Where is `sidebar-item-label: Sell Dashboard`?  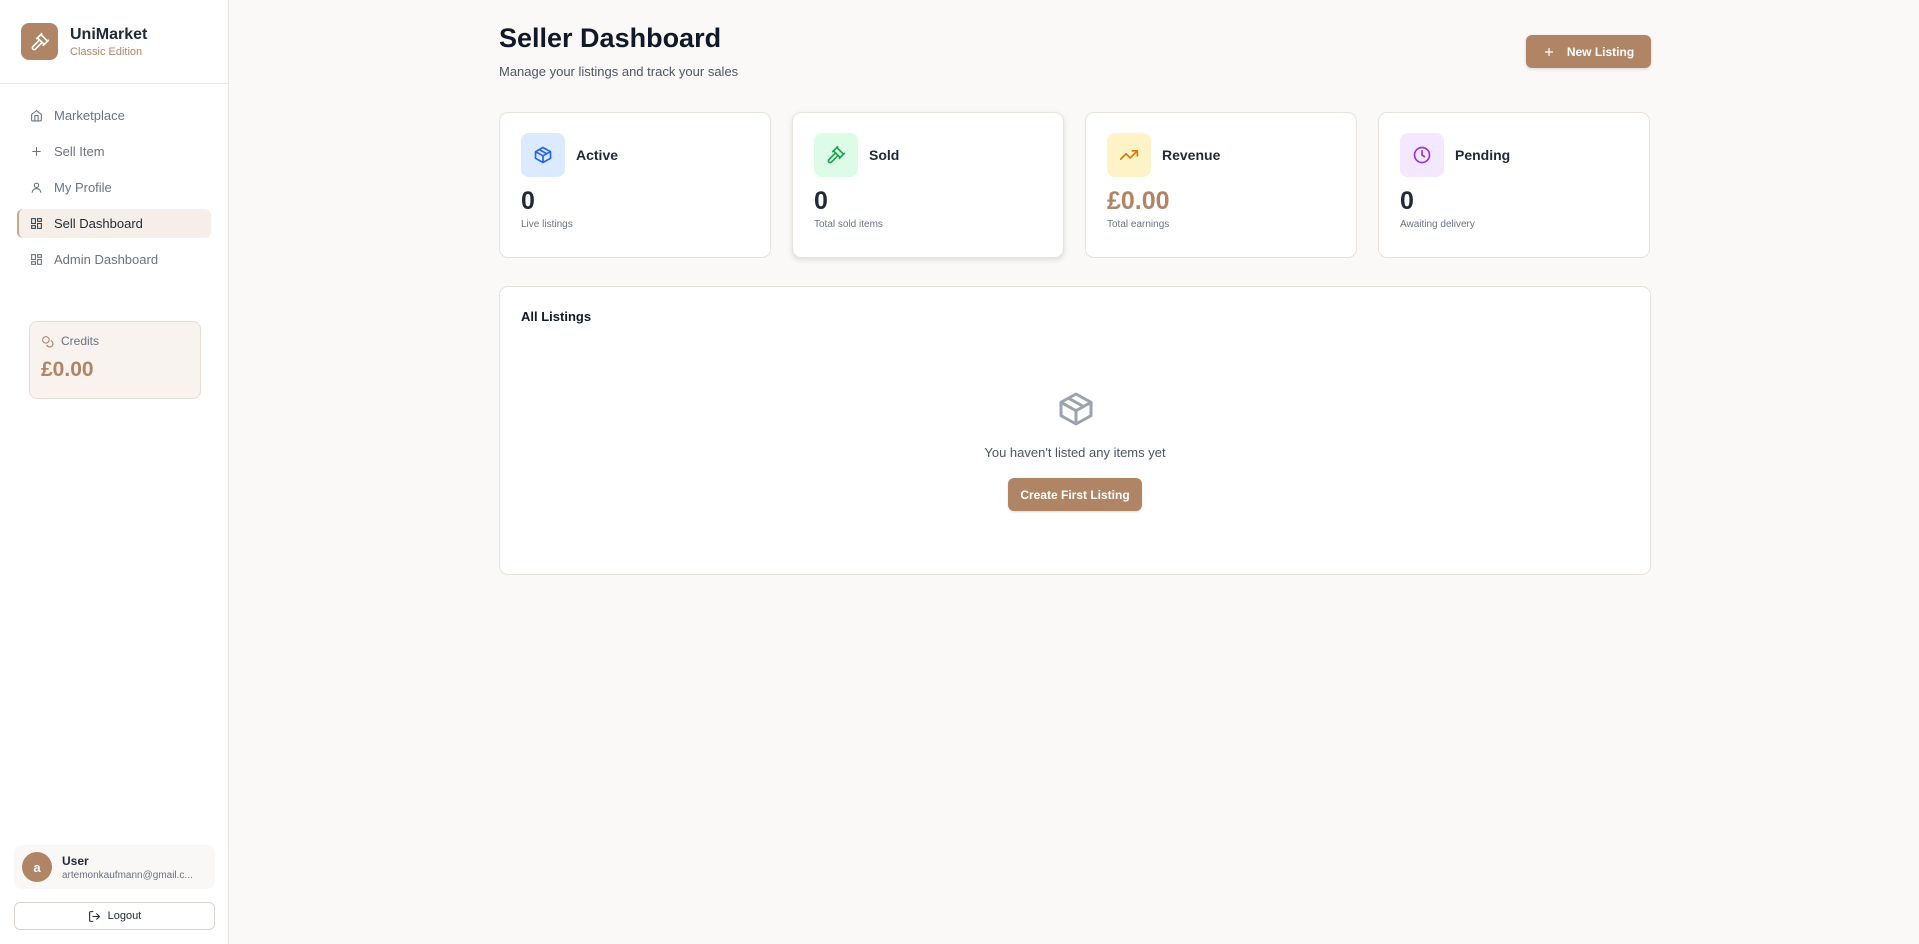
sidebar-item-label: Sell Dashboard is located at coordinates (98, 223).